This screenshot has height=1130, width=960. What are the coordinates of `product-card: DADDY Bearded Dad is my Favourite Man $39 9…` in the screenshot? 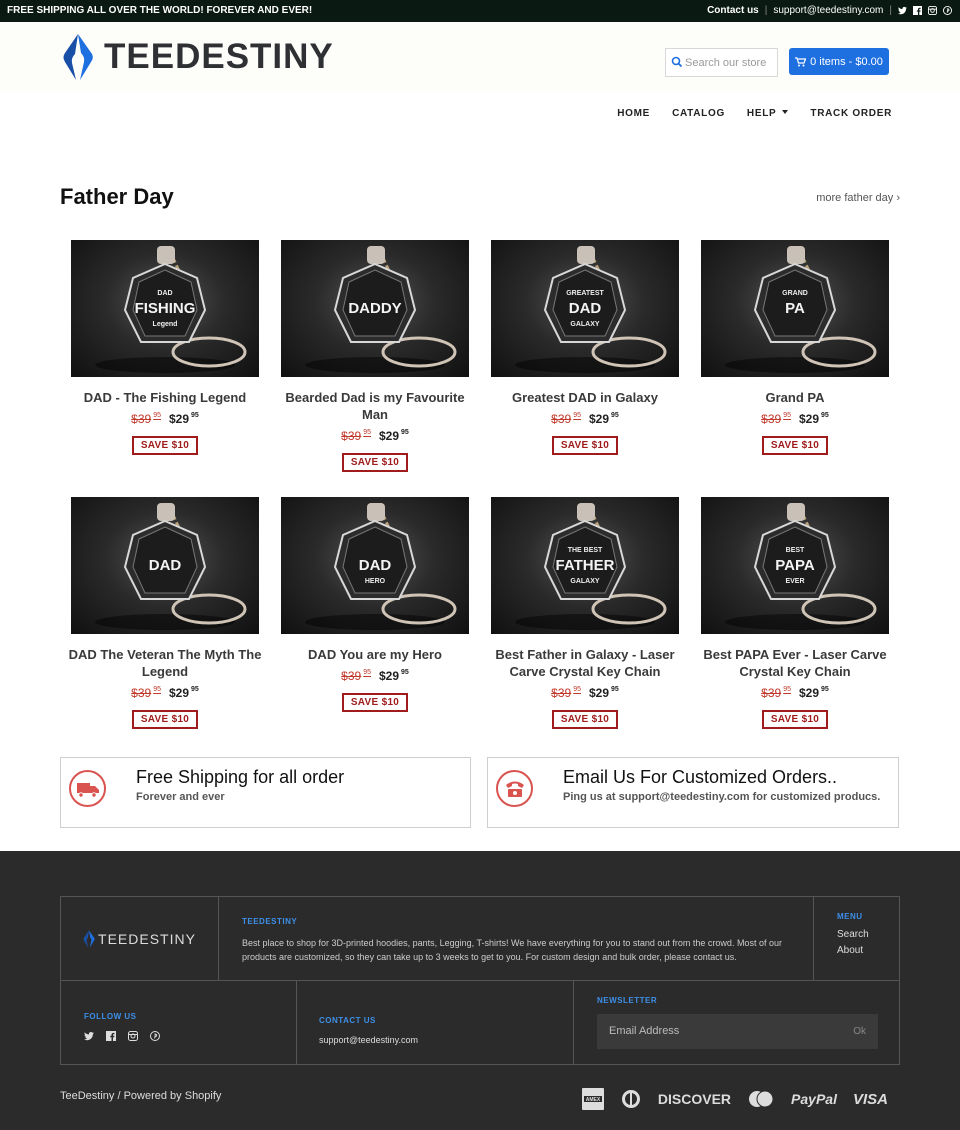 It's located at (375, 356).